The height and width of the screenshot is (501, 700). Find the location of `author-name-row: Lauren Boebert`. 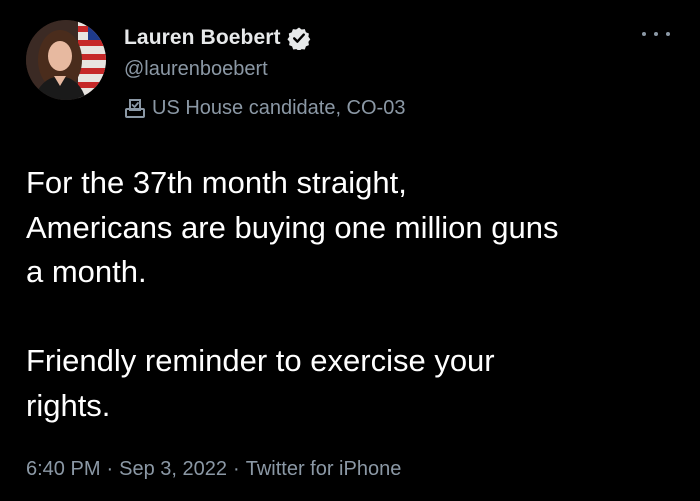

author-name-row: Lauren Boebert is located at coordinates (217, 38).